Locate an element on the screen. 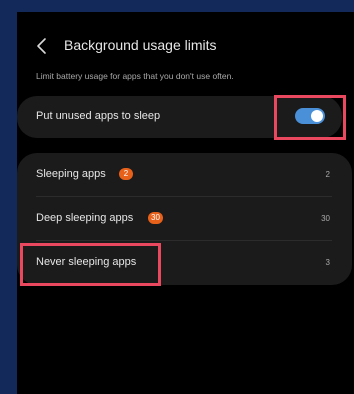  chevron-left-icon is located at coordinates (42, 46).